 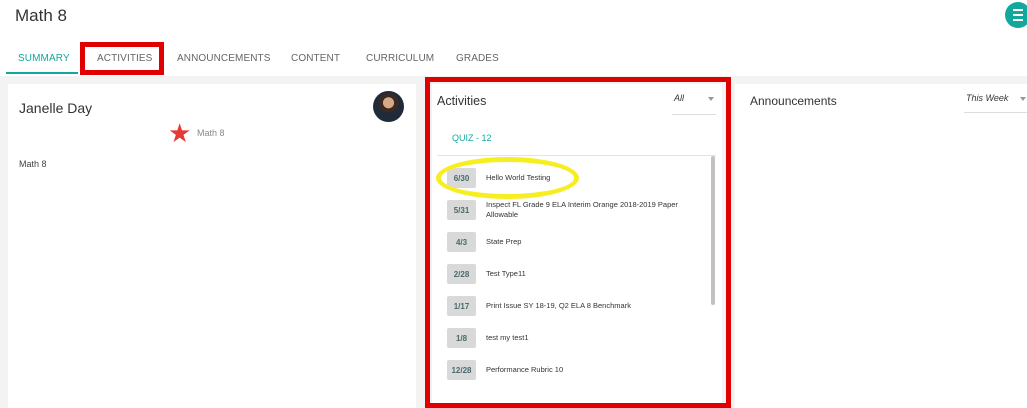 What do you see at coordinates (793, 101) in the screenshot?
I see `announcements-title: Announcements` at bounding box center [793, 101].